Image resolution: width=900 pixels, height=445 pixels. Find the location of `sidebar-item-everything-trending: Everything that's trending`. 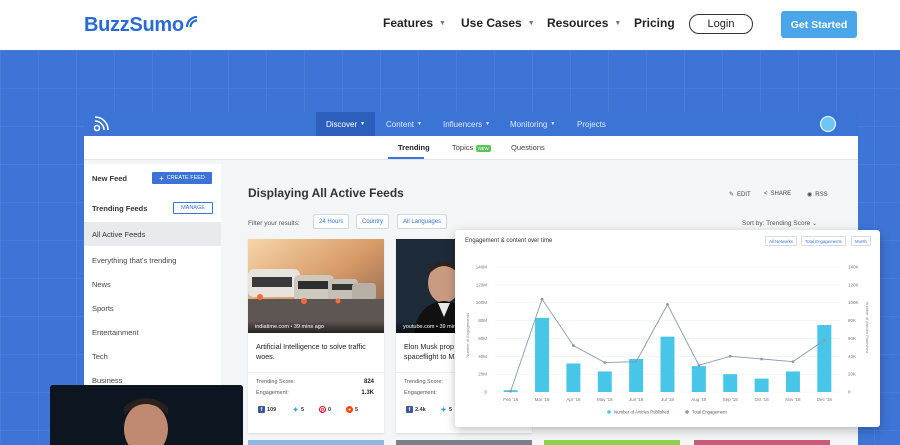

sidebar-item-everything-trending: Everything that's trending is located at coordinates (152, 260).